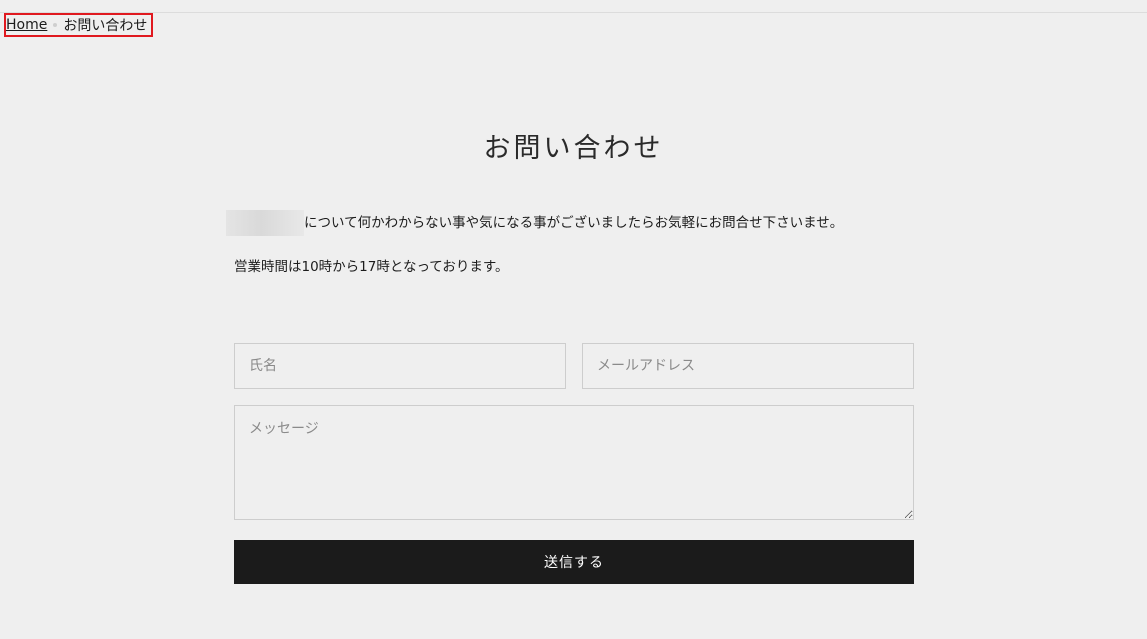  Describe the element at coordinates (574, 462) in the screenshot. I see `message-textarea` at that location.